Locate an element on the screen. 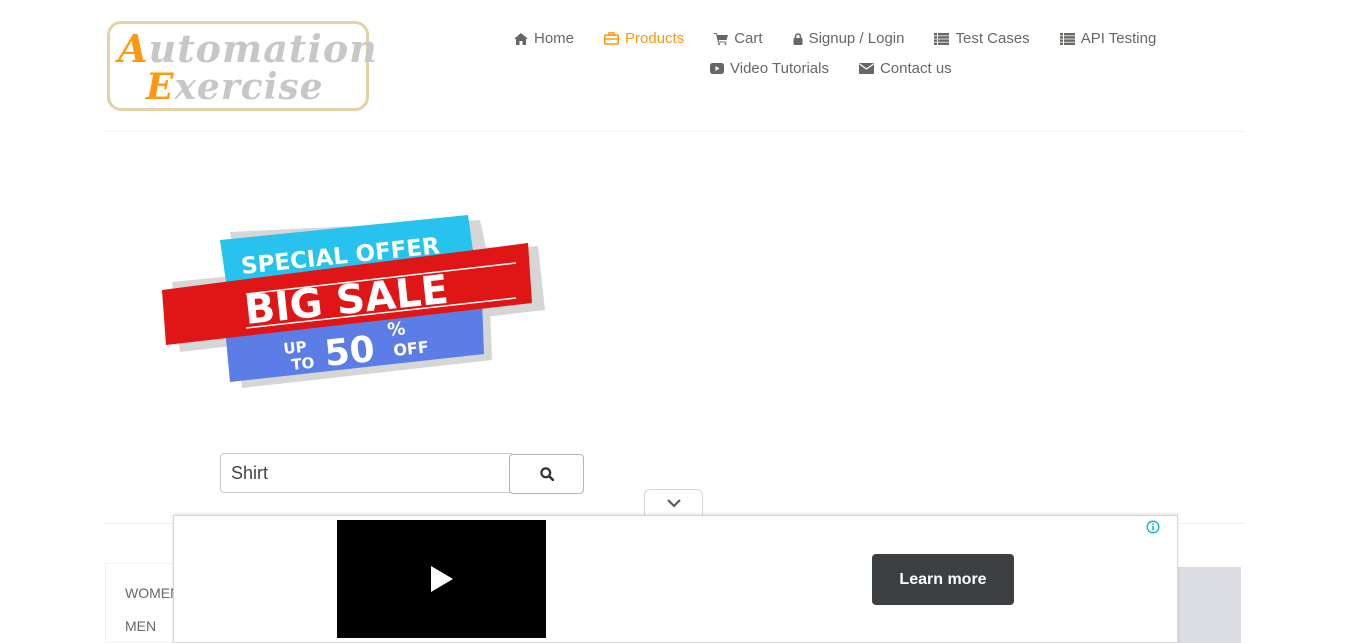 This screenshot has height=643, width=1366. nav-video-tutorials-label: Video Tutorials is located at coordinates (779, 68).